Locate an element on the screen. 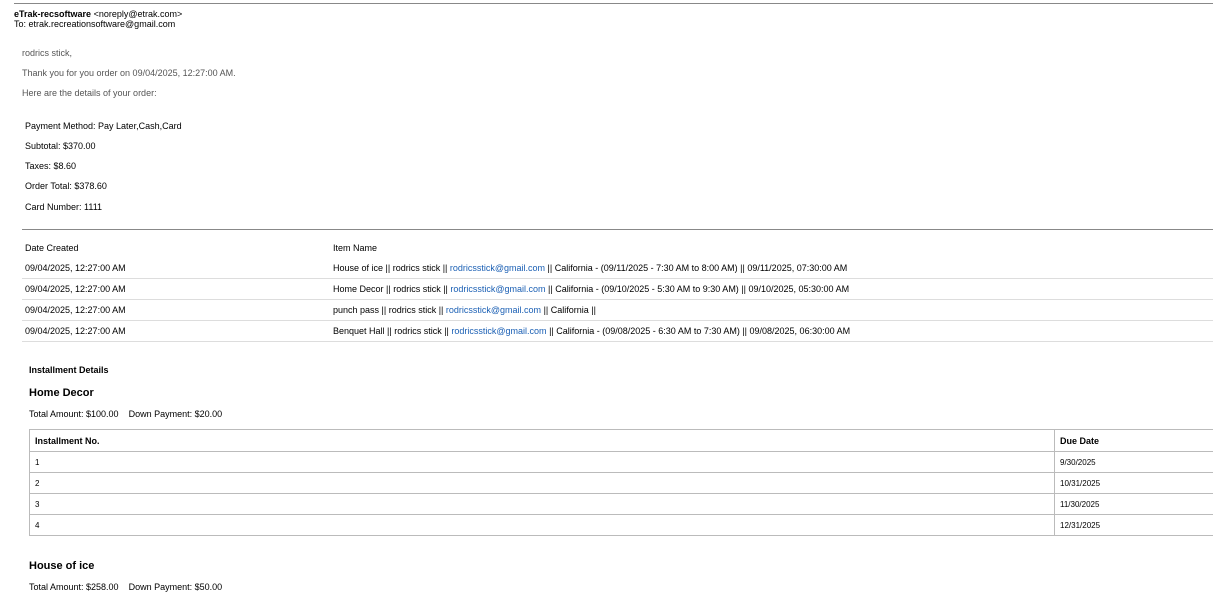 The image size is (1213, 599). down-payment: Down Payment: $20.00 is located at coordinates (175, 414).